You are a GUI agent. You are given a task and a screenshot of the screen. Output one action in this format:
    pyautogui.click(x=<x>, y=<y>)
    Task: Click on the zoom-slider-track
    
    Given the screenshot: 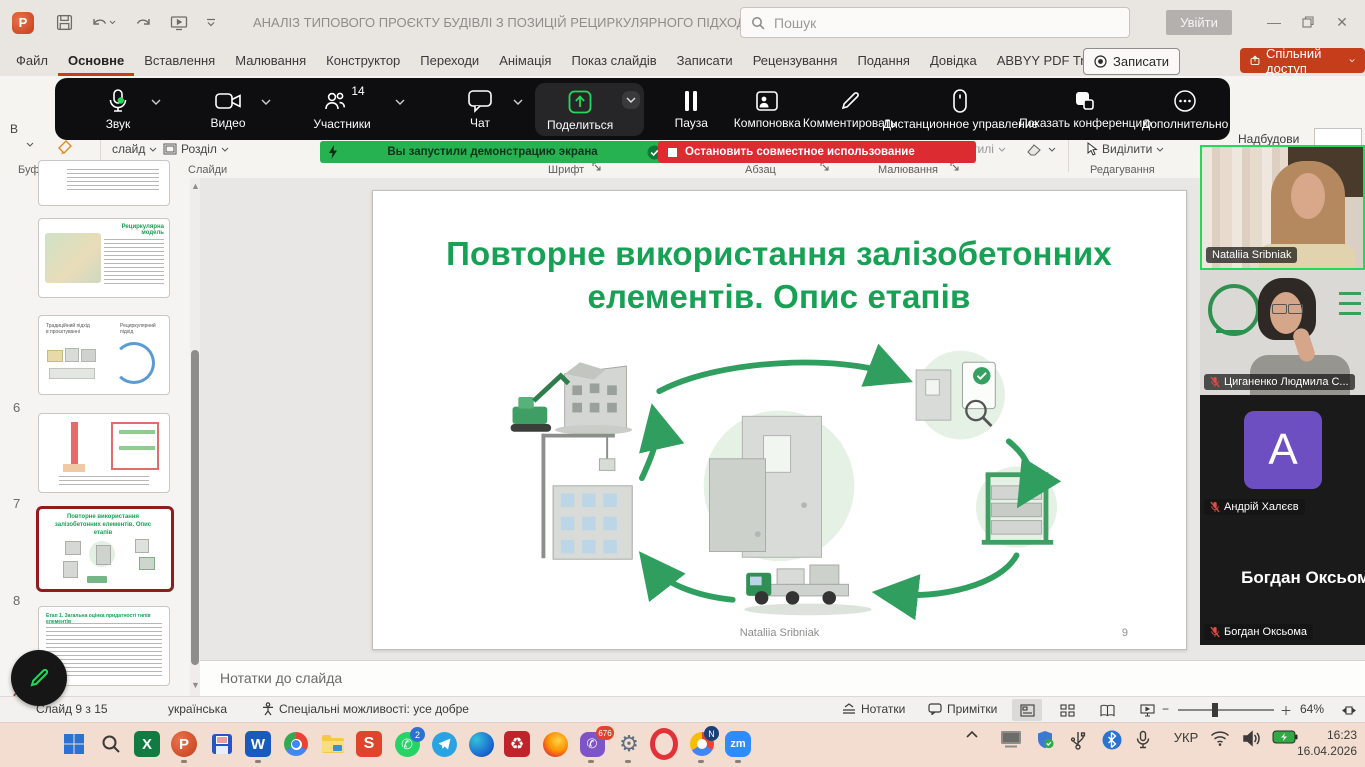 What is the action you would take?
    pyautogui.click(x=1226, y=710)
    